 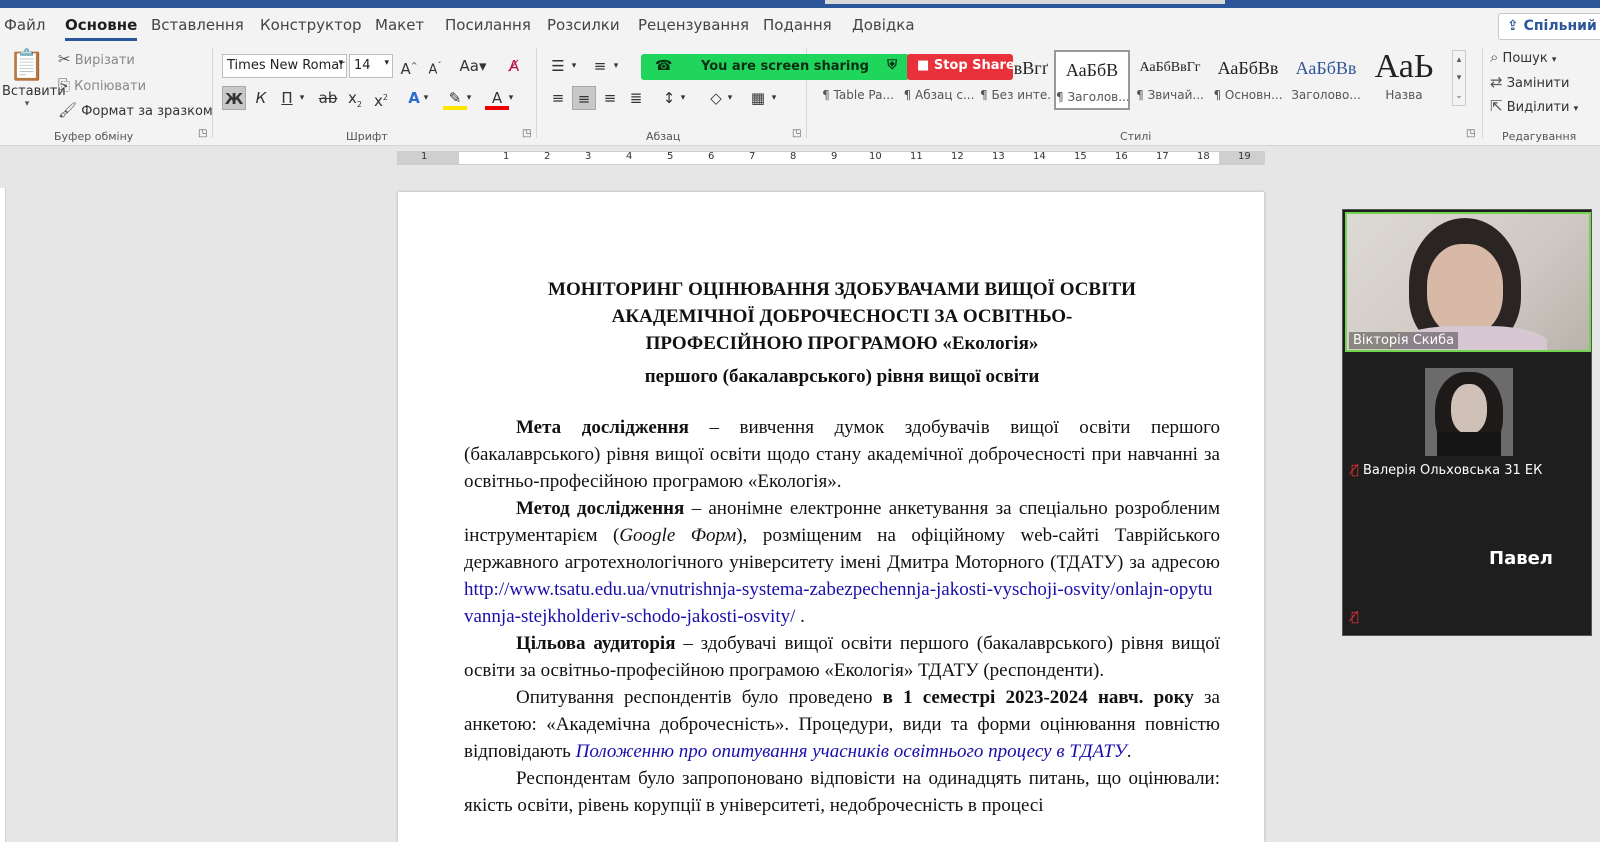 I want to click on search-icon: ⌕, so click(x=1494, y=57).